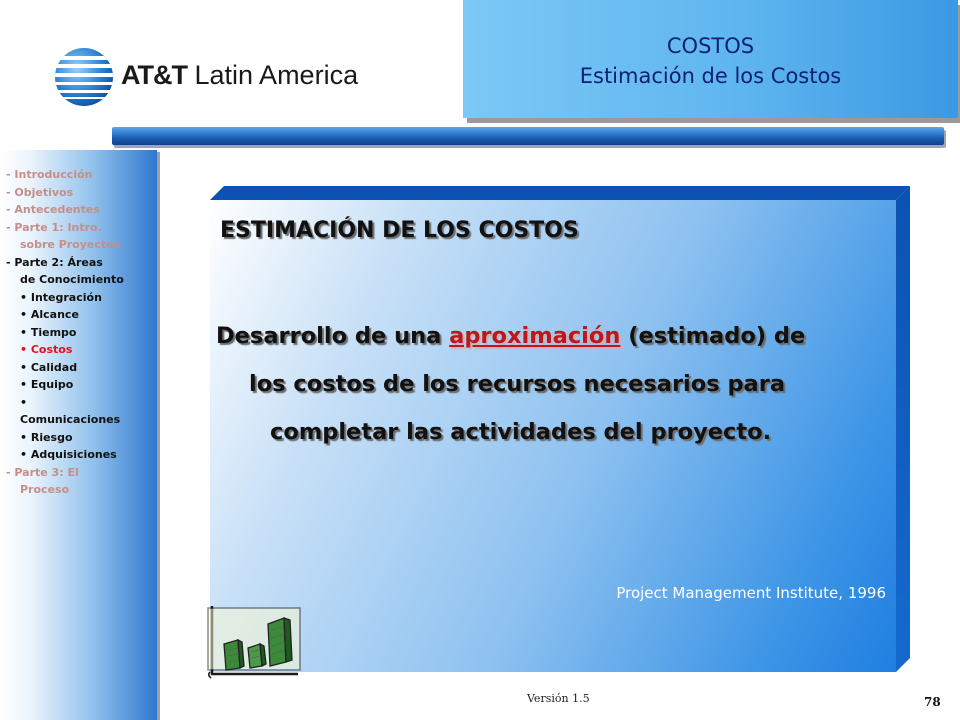 This screenshot has width=960, height=720. I want to click on agenda-item: • Costos, so click(46, 349).